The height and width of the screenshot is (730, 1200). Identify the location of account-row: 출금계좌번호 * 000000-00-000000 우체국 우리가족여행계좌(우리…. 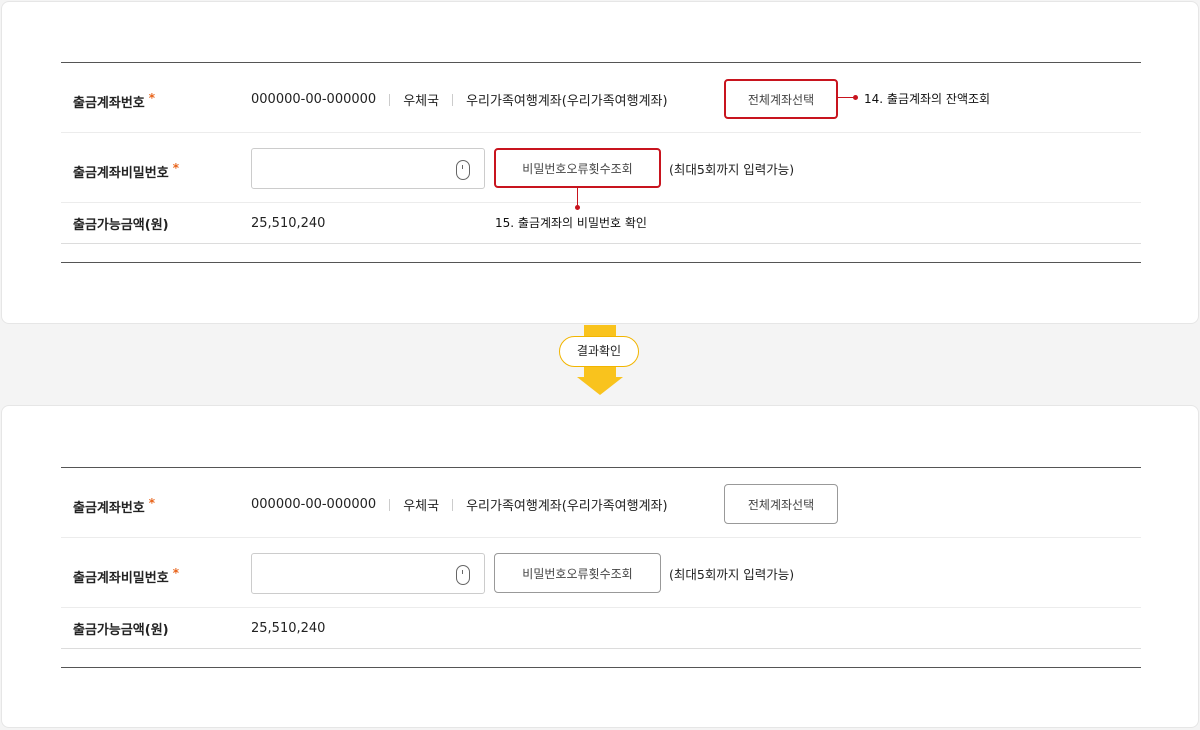
(601, 503).